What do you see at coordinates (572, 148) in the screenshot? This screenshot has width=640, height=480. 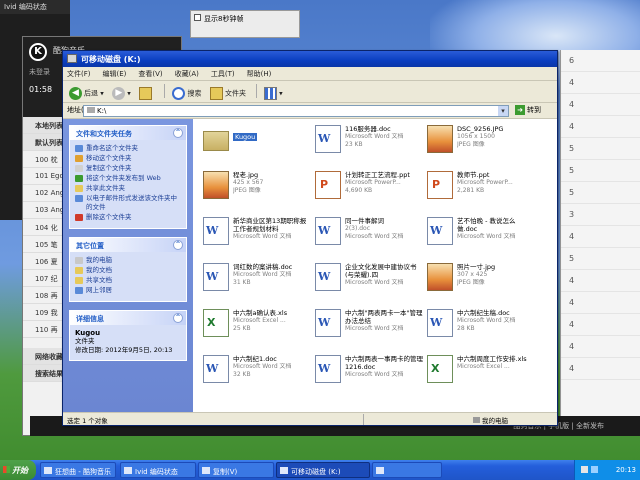 I see `right-list-value: 5` at bounding box center [572, 148].